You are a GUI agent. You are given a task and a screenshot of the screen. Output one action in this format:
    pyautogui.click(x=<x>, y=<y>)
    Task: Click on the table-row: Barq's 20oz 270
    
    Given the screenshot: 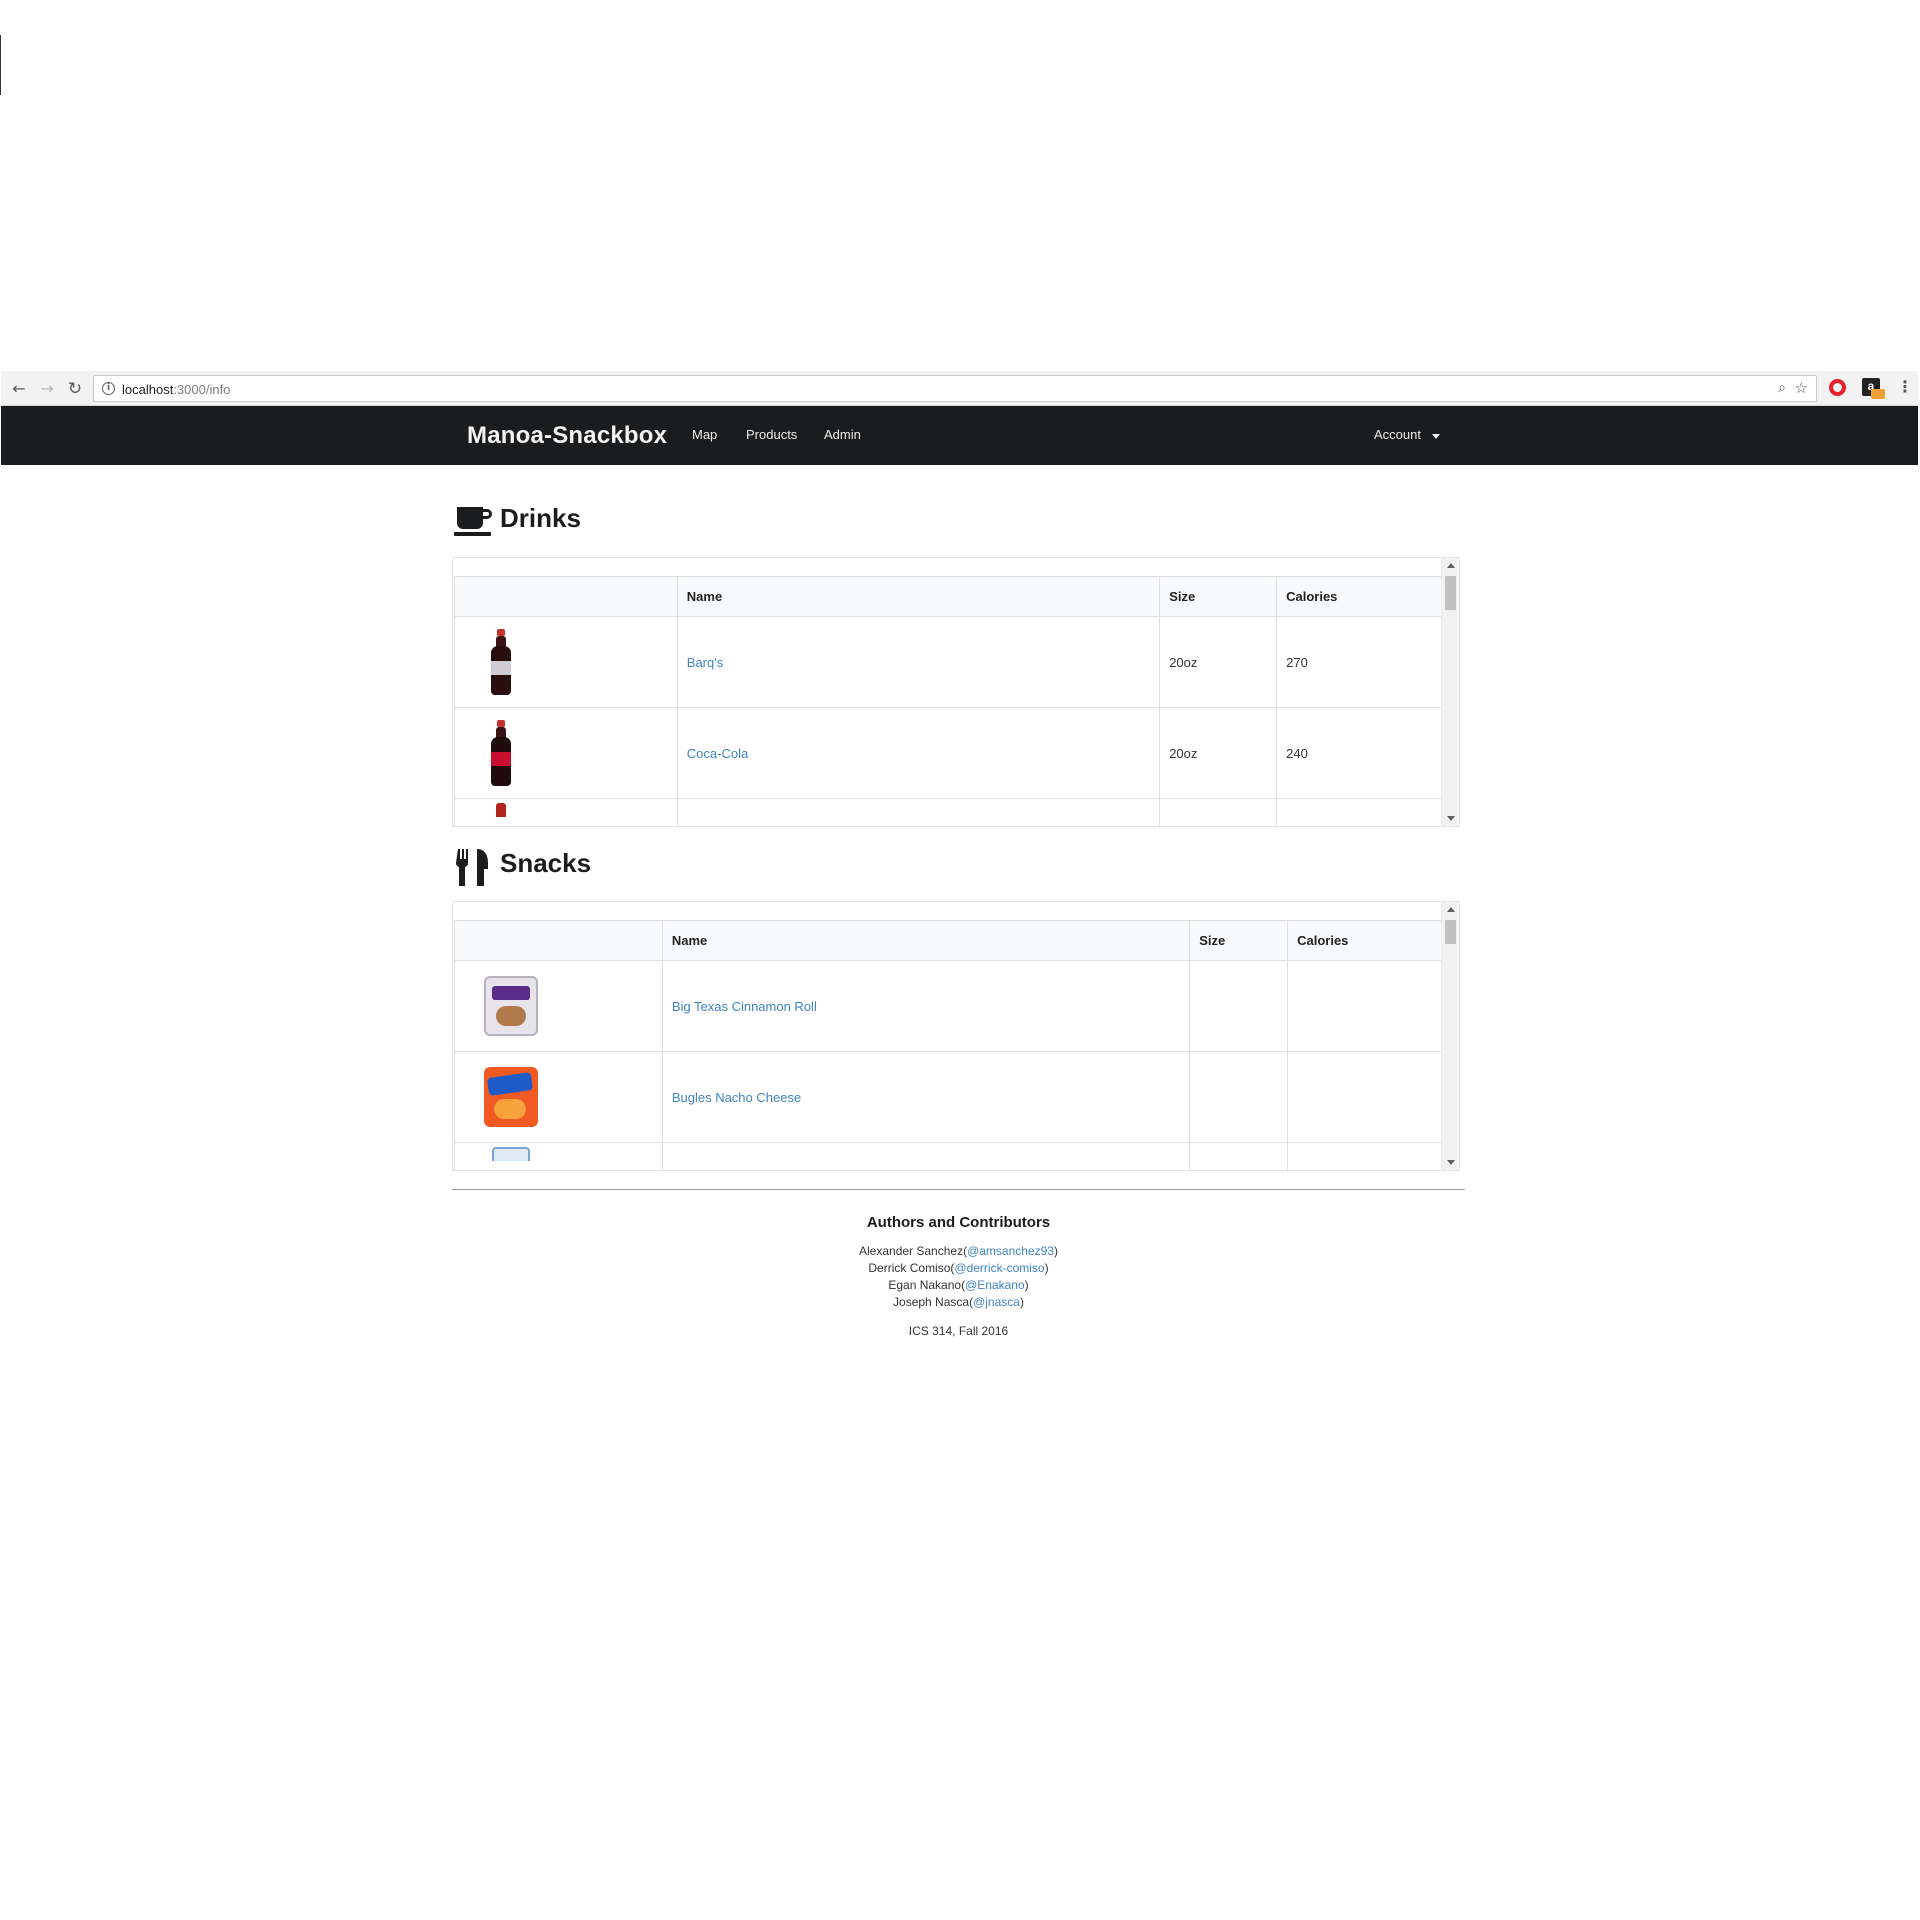 What is the action you would take?
    pyautogui.click(x=948, y=662)
    